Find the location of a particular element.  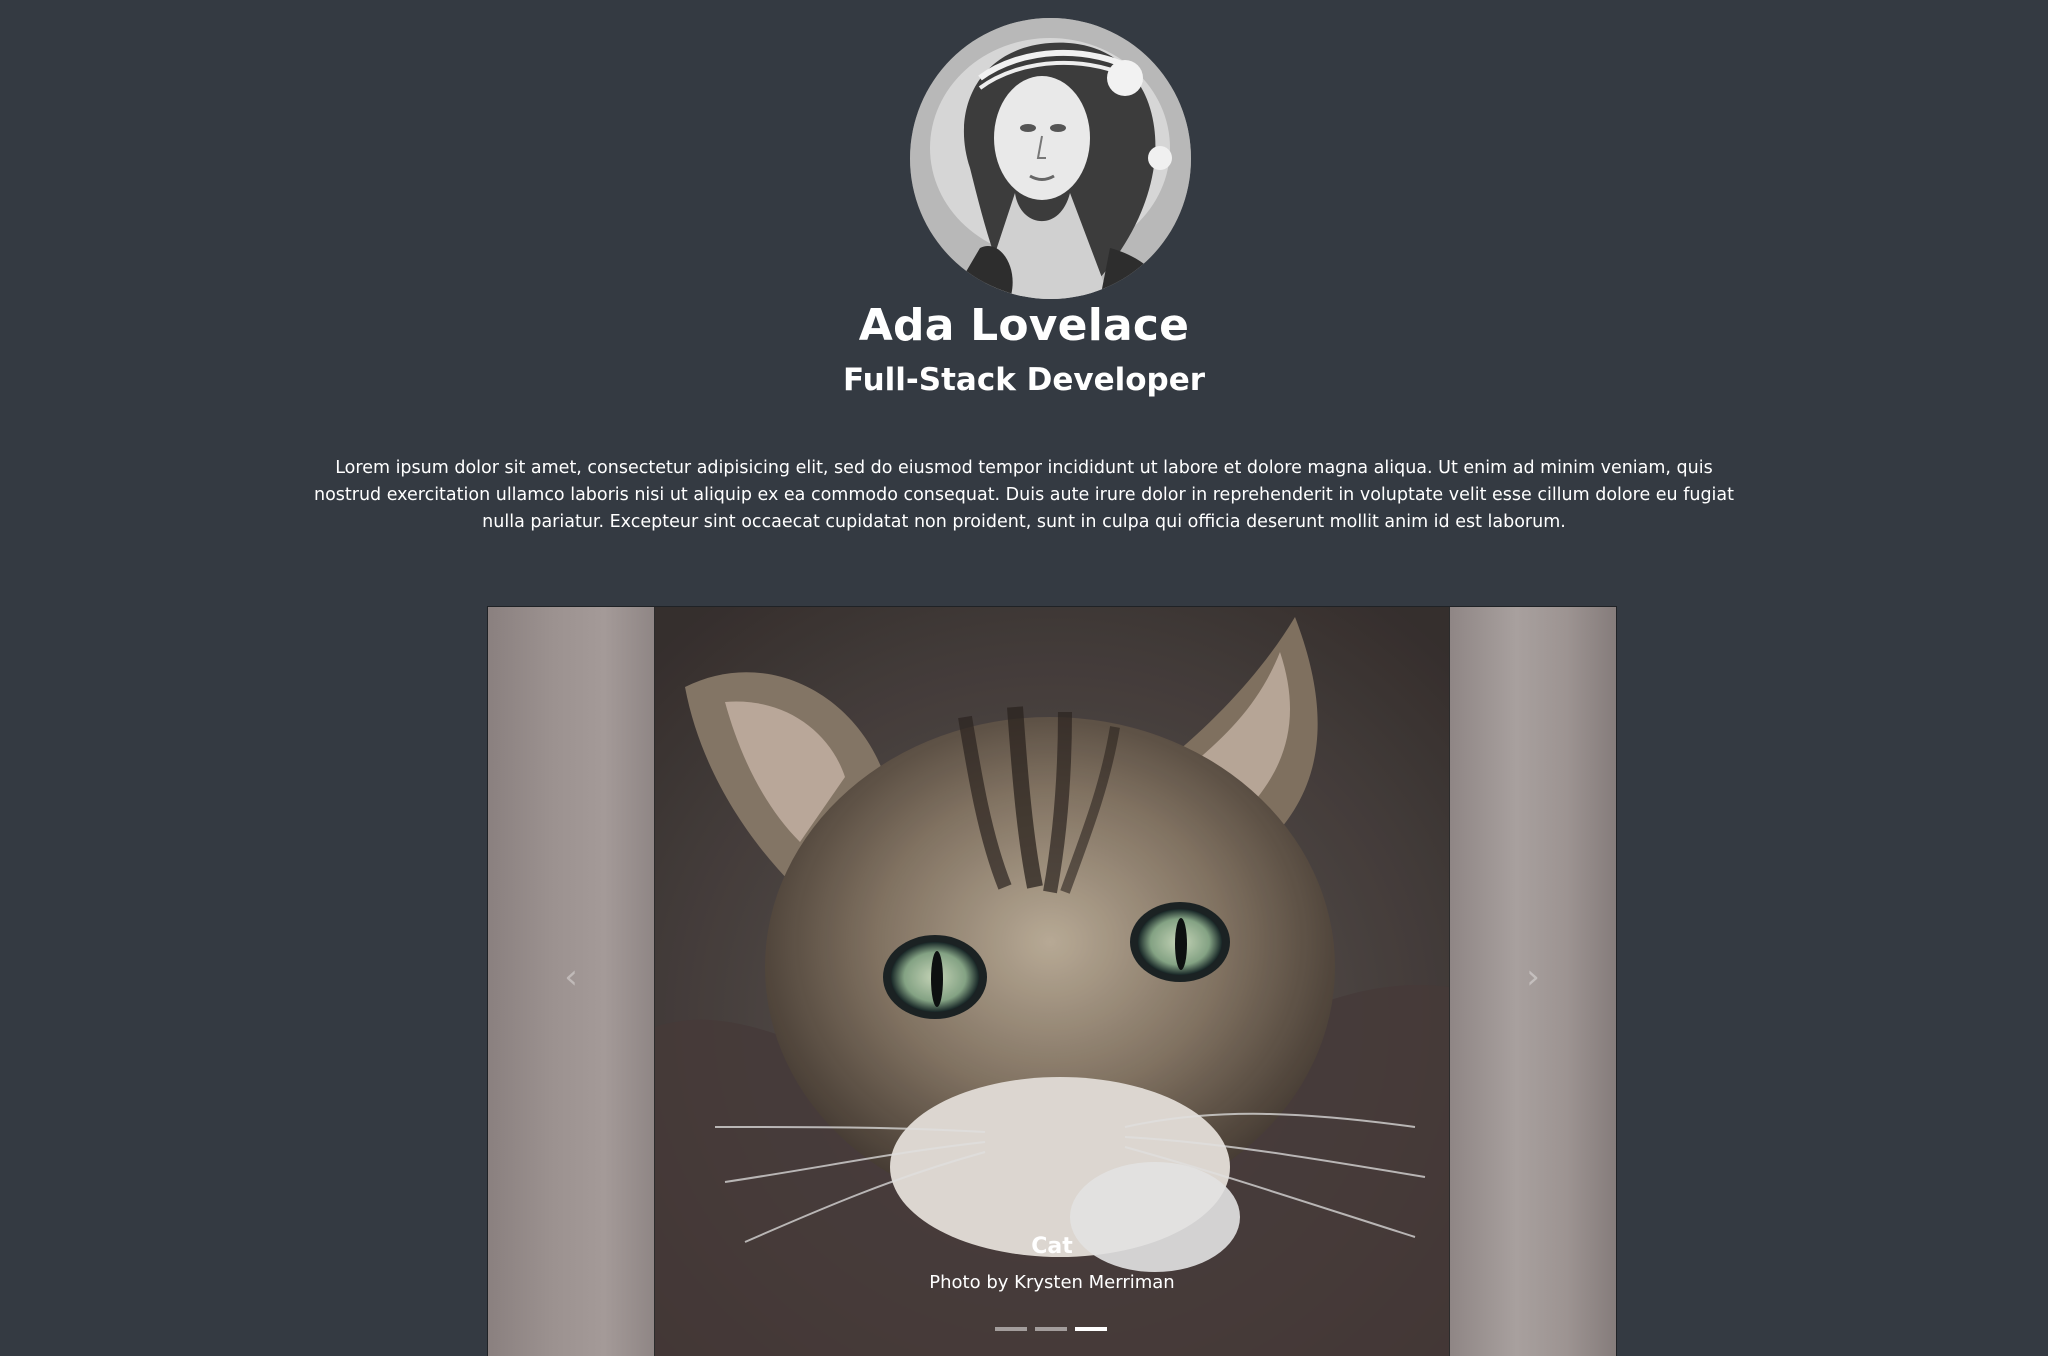

portrait-image is located at coordinates (1050, 158).